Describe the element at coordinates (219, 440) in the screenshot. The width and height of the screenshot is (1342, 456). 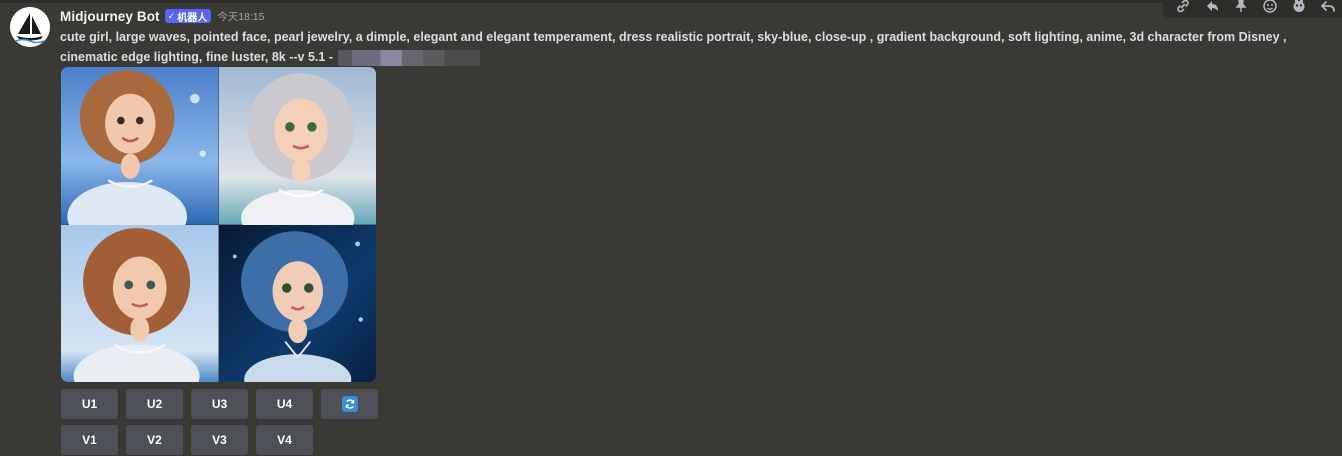
I see `variation-3-button: V3` at that location.